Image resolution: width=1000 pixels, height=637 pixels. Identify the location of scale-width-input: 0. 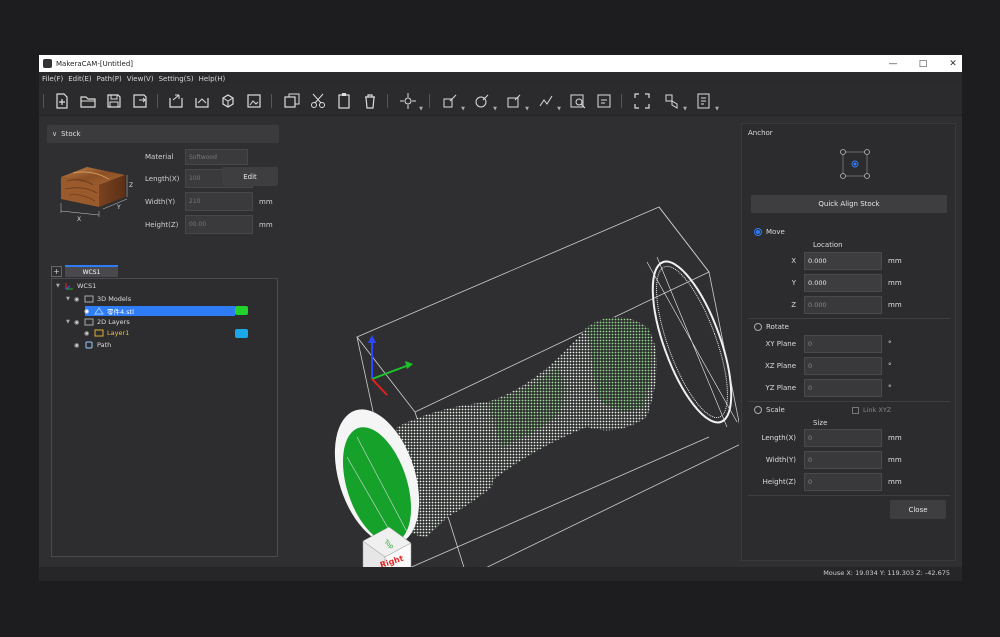
(843, 460).